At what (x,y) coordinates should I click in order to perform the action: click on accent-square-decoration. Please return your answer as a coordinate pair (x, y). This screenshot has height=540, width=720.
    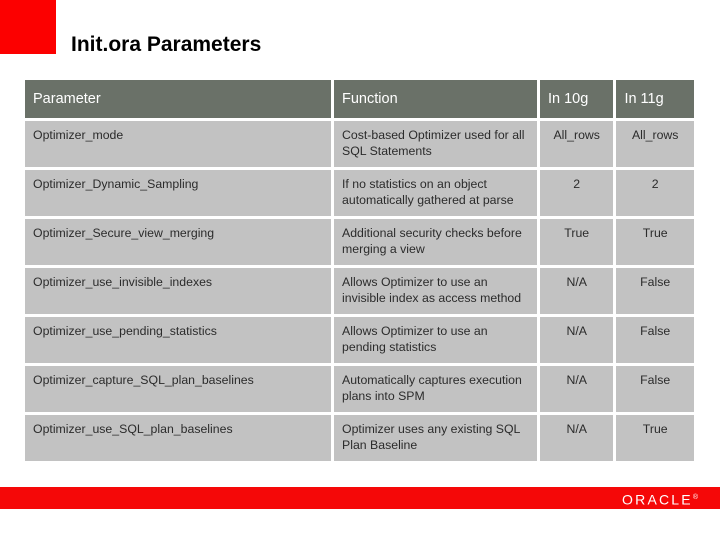
    Looking at the image, I should click on (28, 27).